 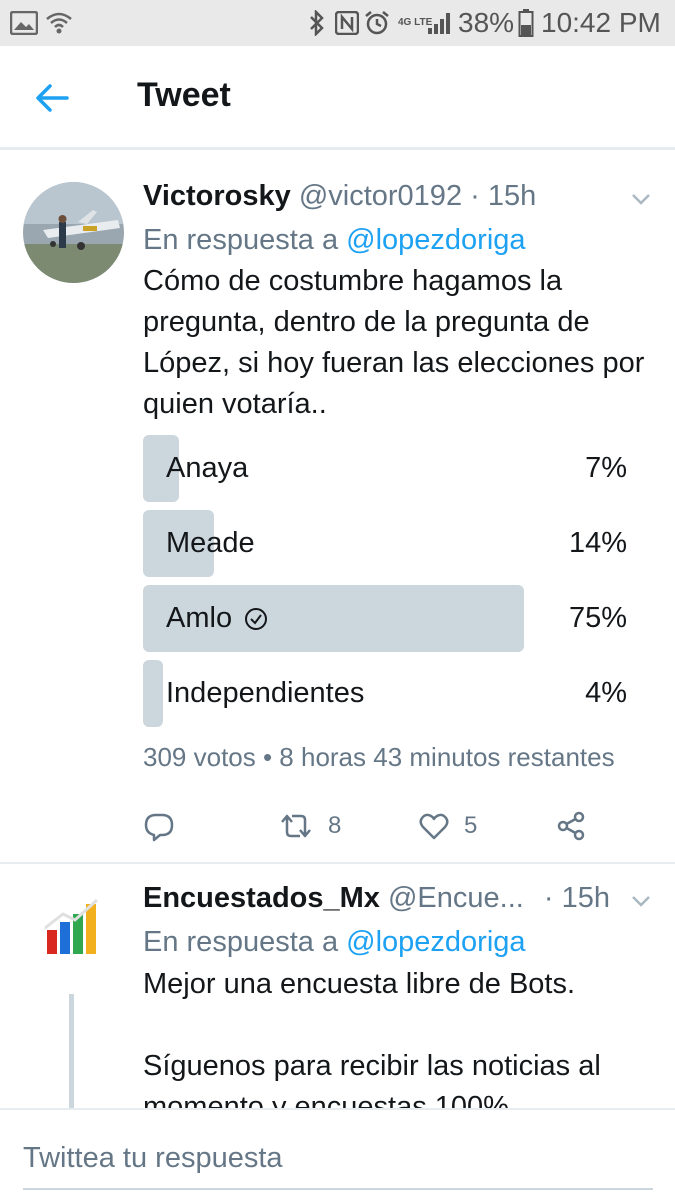 I want to click on poll-option-percent: 75%, so click(x=597, y=618).